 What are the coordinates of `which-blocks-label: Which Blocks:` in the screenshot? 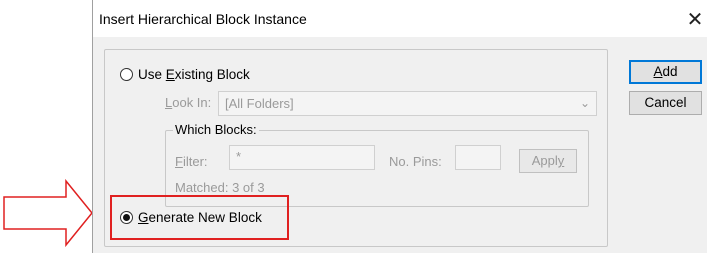 It's located at (216, 129).